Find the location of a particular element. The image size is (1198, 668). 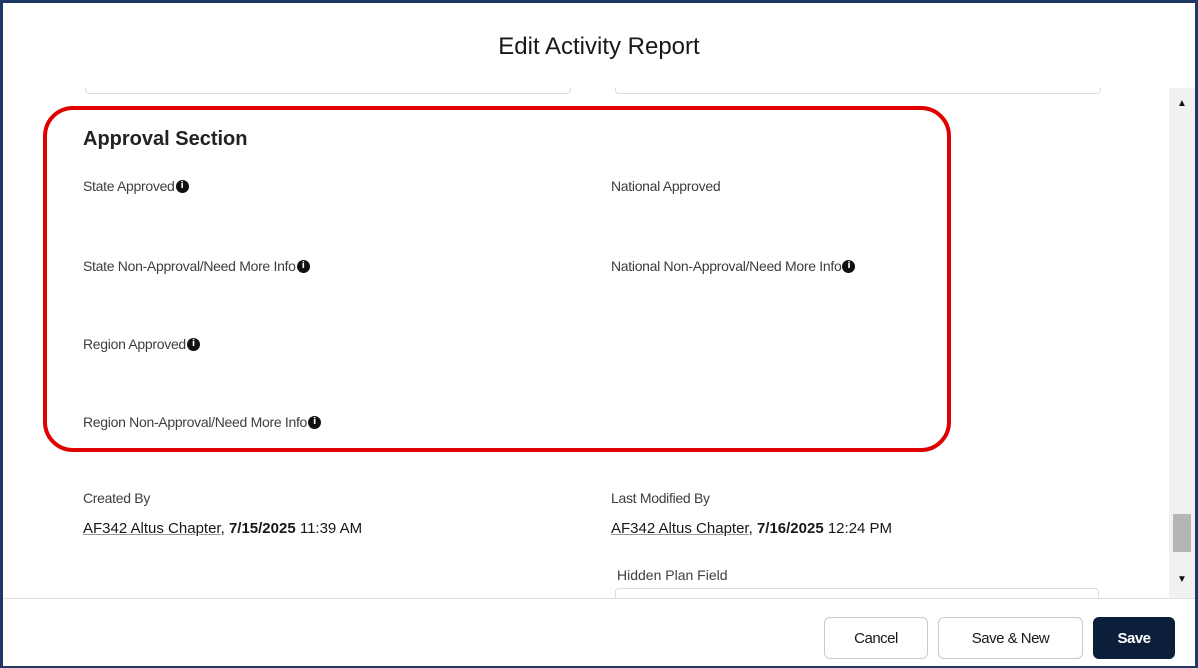

national-approved-field: National Approved is located at coordinates (666, 186).